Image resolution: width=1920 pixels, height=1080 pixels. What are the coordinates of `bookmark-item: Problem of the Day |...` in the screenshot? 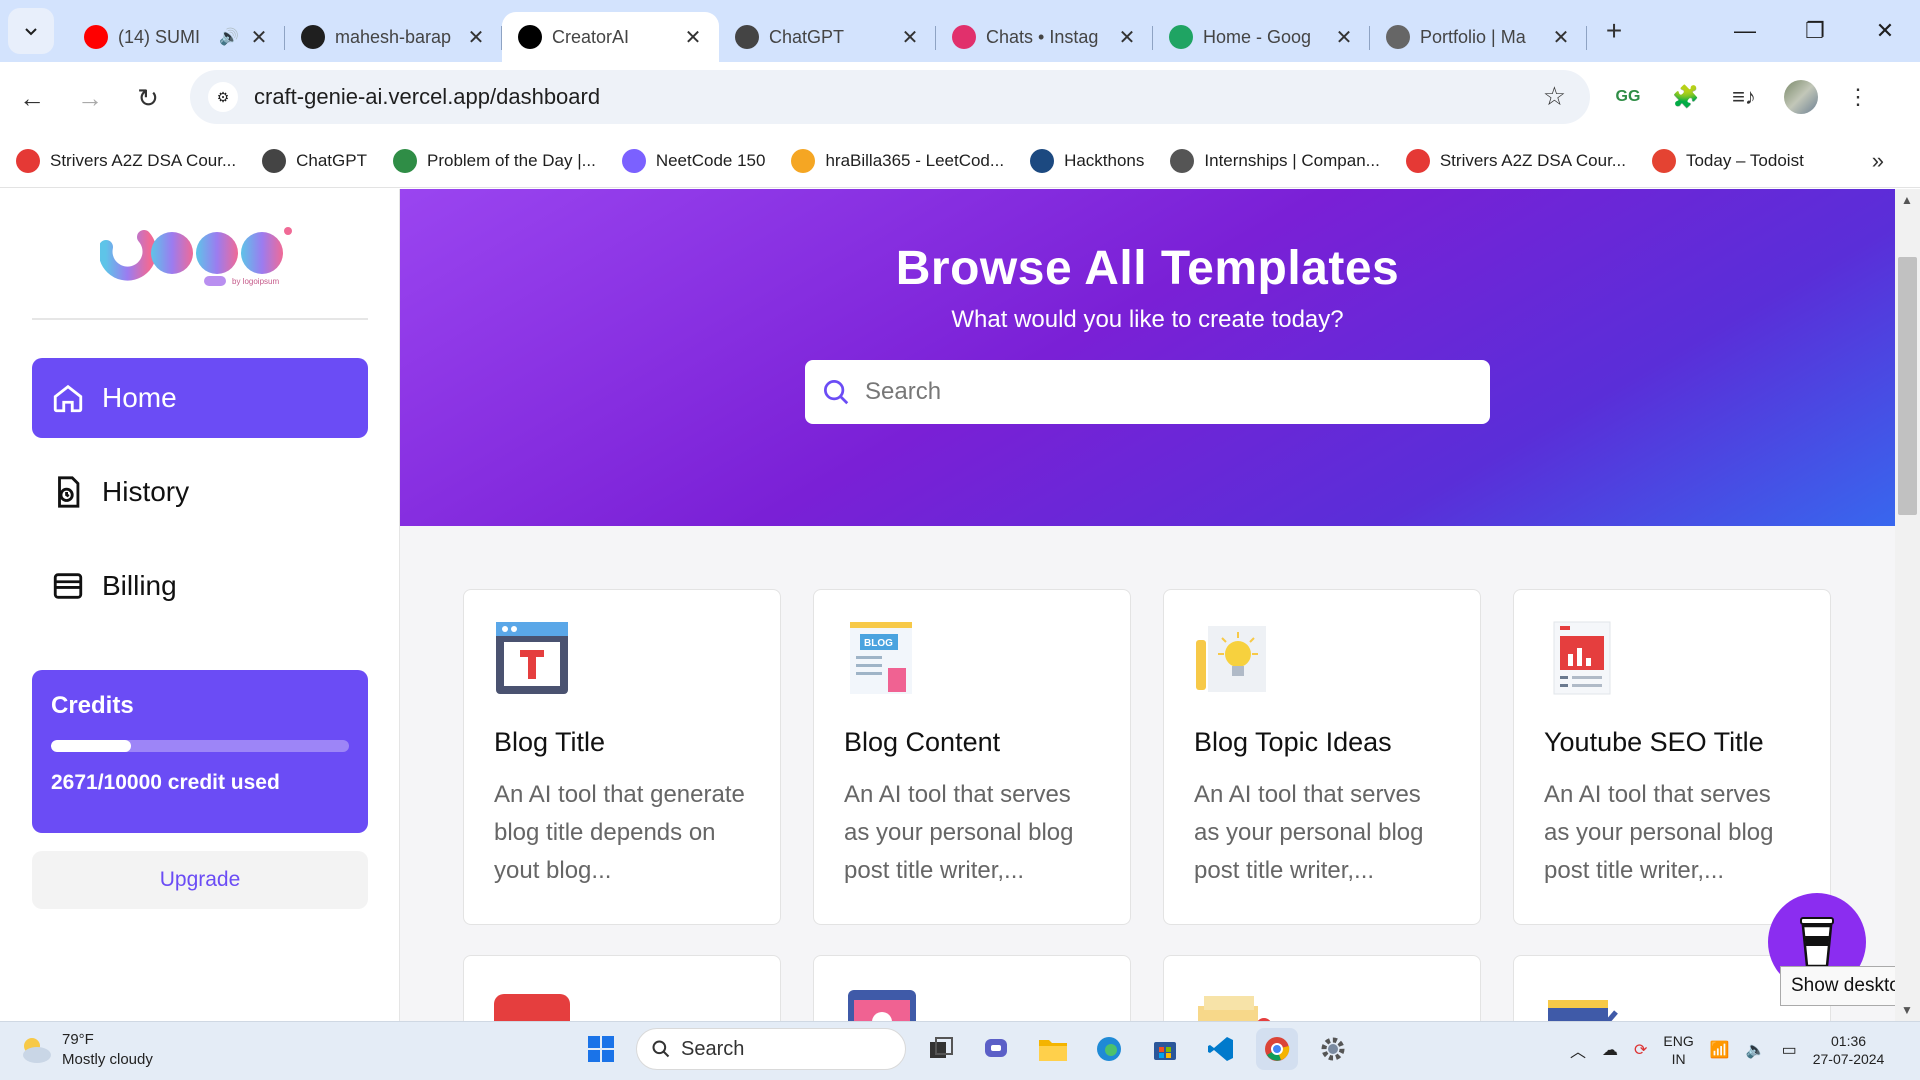 It's located at (494, 160).